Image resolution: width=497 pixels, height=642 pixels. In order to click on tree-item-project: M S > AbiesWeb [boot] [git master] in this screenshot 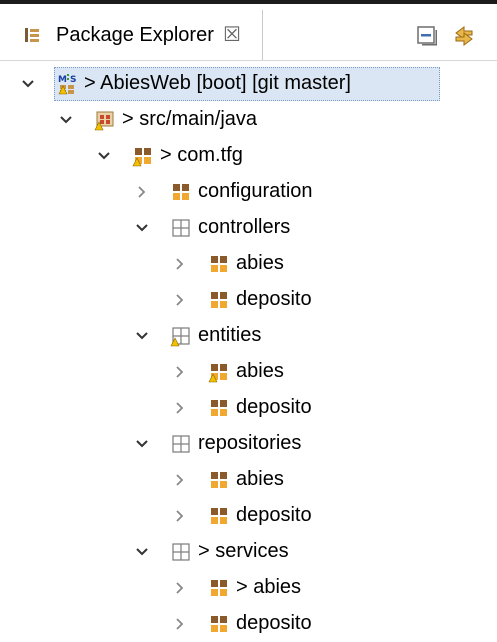, I will do `click(248, 84)`.